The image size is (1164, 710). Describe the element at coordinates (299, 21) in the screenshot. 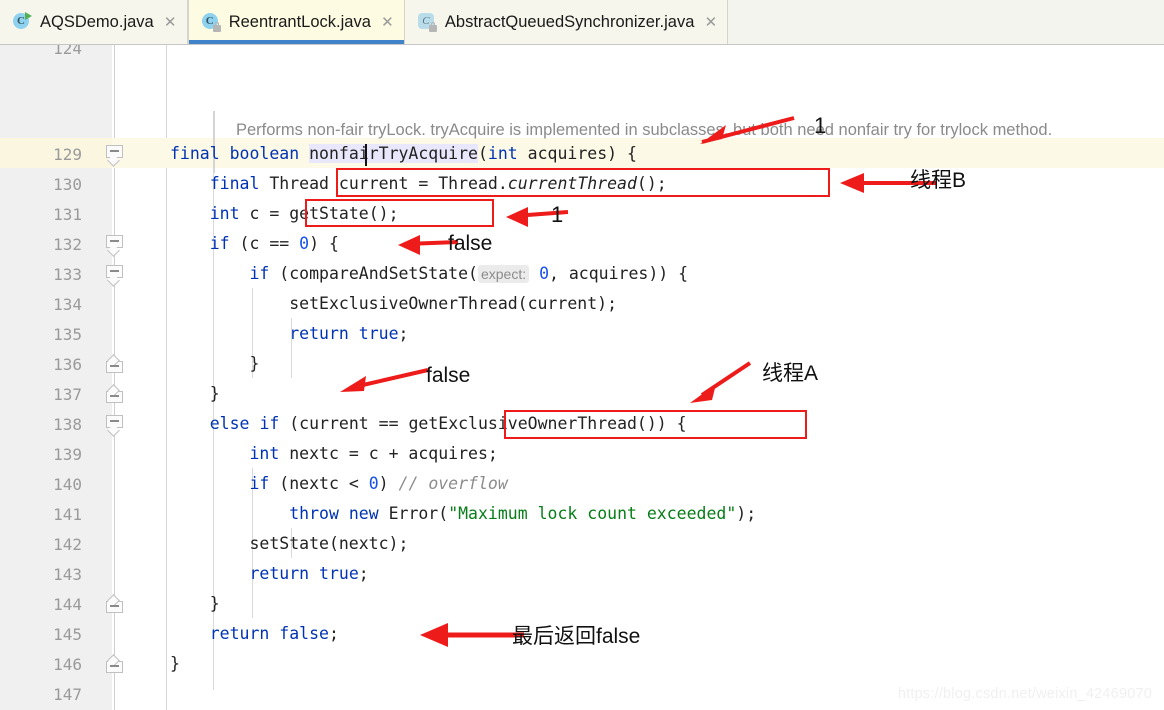

I see `editor-tab-label: ReentrantLock.java` at that location.